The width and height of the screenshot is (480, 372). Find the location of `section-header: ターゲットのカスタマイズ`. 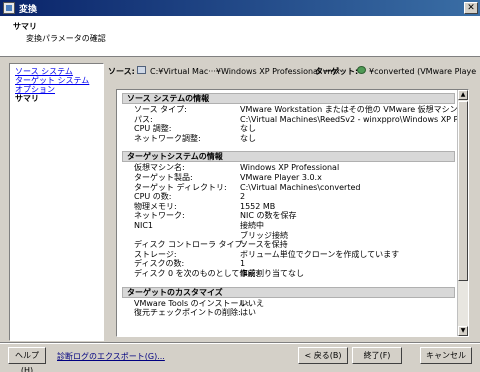

section-header: ターゲットのカスタマイズ is located at coordinates (288, 292).